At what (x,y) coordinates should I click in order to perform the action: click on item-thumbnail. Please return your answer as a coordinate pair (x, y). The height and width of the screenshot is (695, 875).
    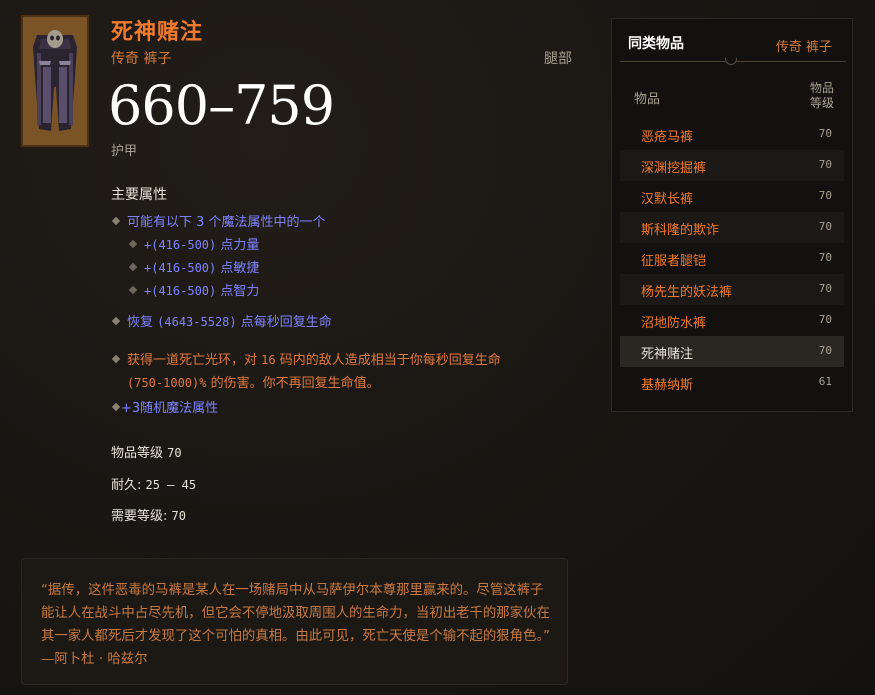
    Looking at the image, I should click on (55, 81).